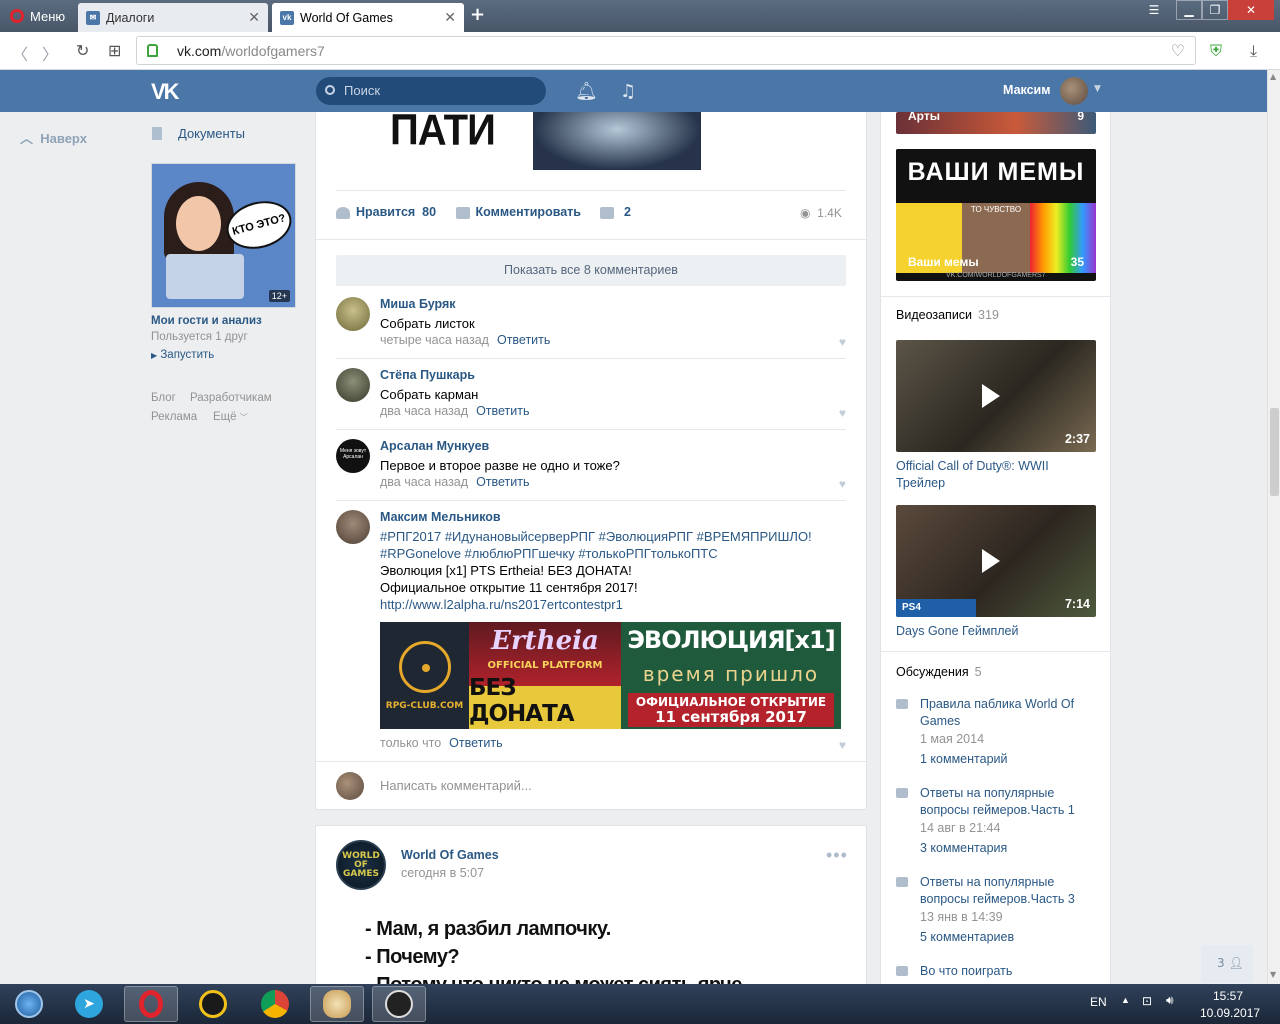 The height and width of the screenshot is (1024, 1280). Describe the element at coordinates (996, 561) in the screenshot. I see `video-thumbnail: PS4 7:14` at that location.